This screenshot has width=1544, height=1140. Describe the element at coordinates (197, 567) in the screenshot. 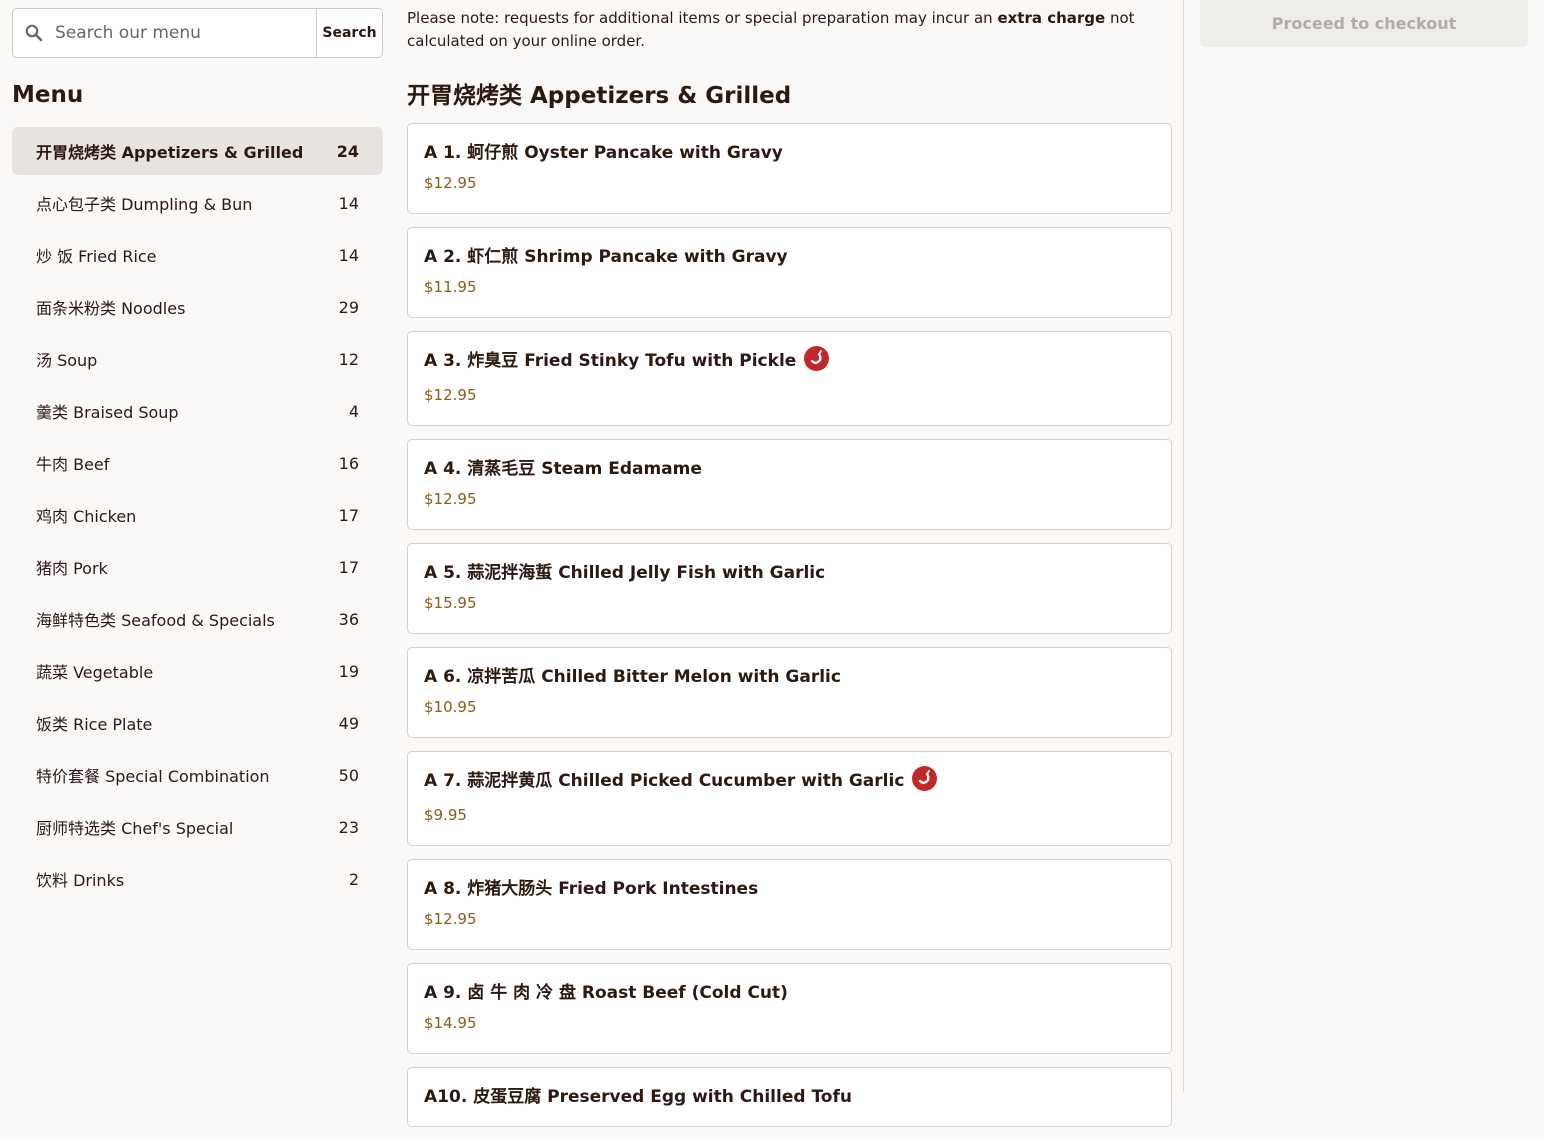

I see `sidebar-category-item: 猪肉 Pork 17` at that location.